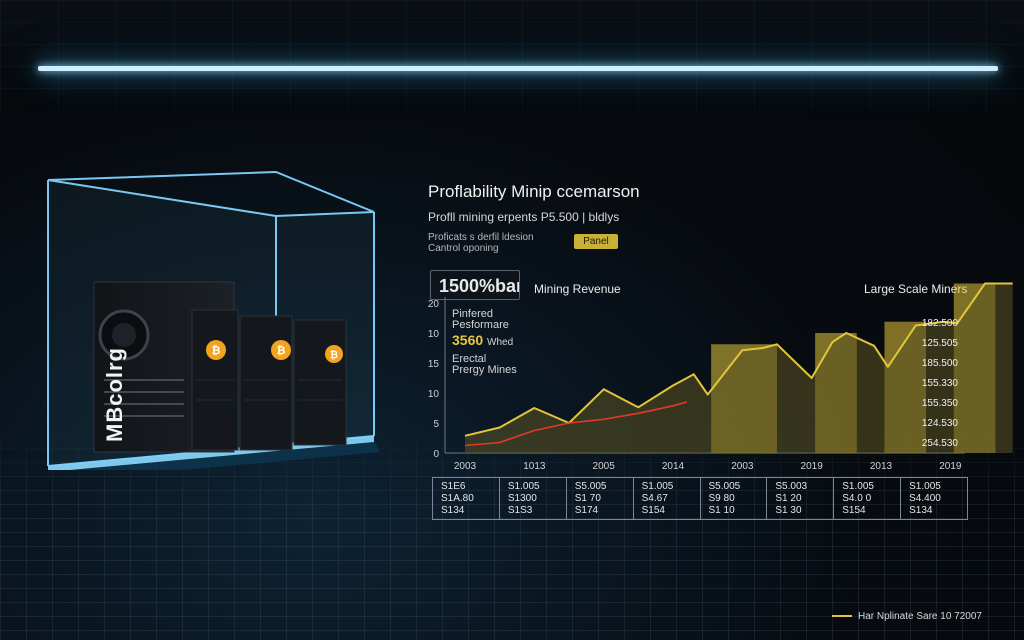 The width and height of the screenshot is (1024, 640). I want to click on legend: Har Nplinate Sare 10 72007, so click(907, 616).